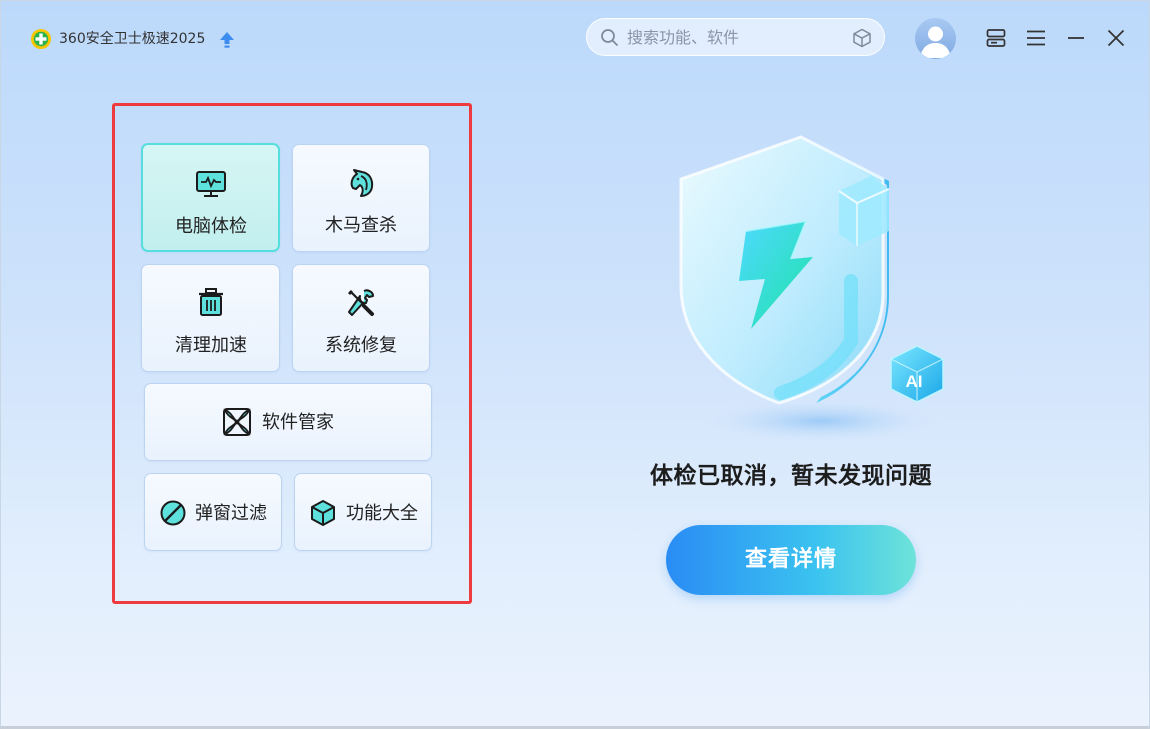 The image size is (1150, 729). I want to click on monitor-pulse-icon, so click(211, 184).